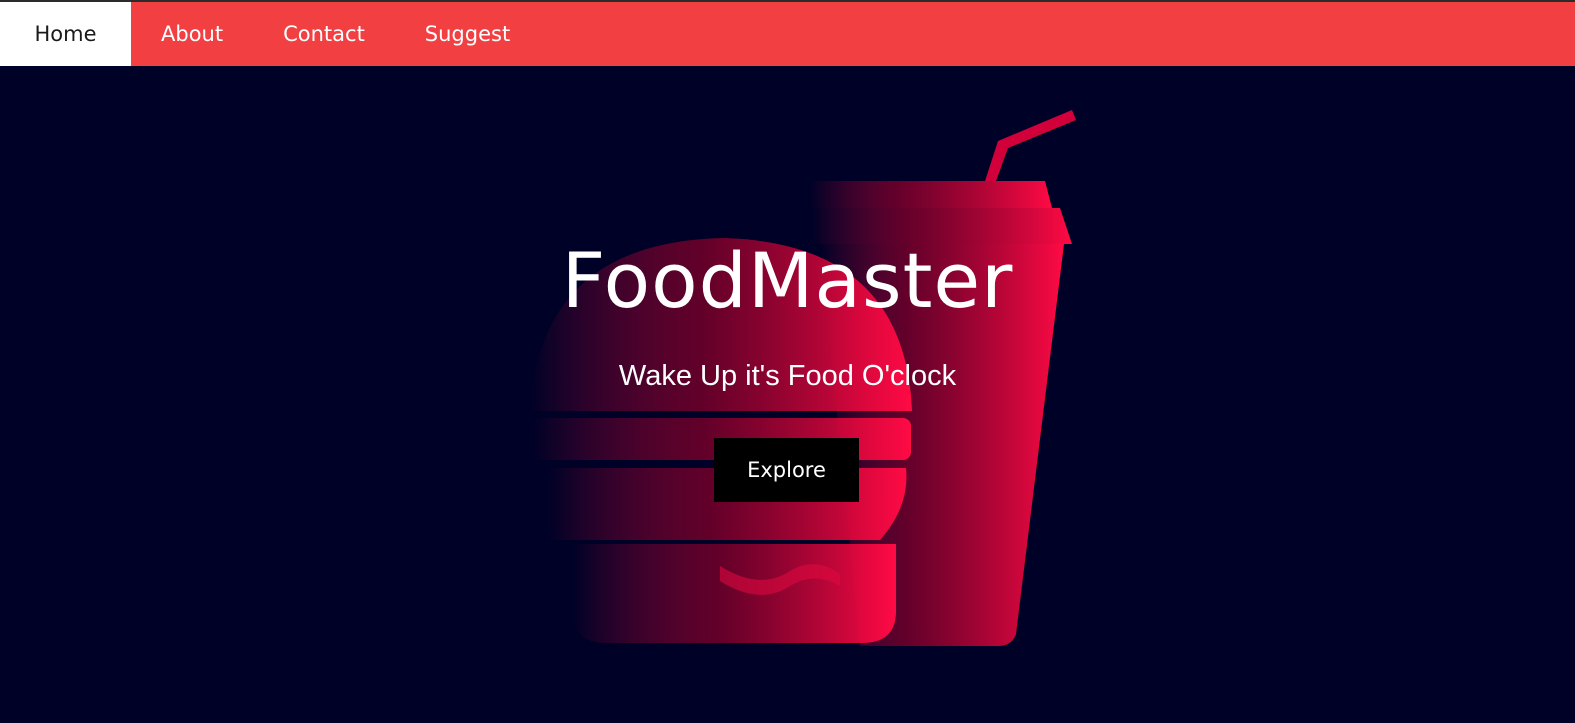  I want to click on nav-item-suggest: Suggest, so click(467, 34).